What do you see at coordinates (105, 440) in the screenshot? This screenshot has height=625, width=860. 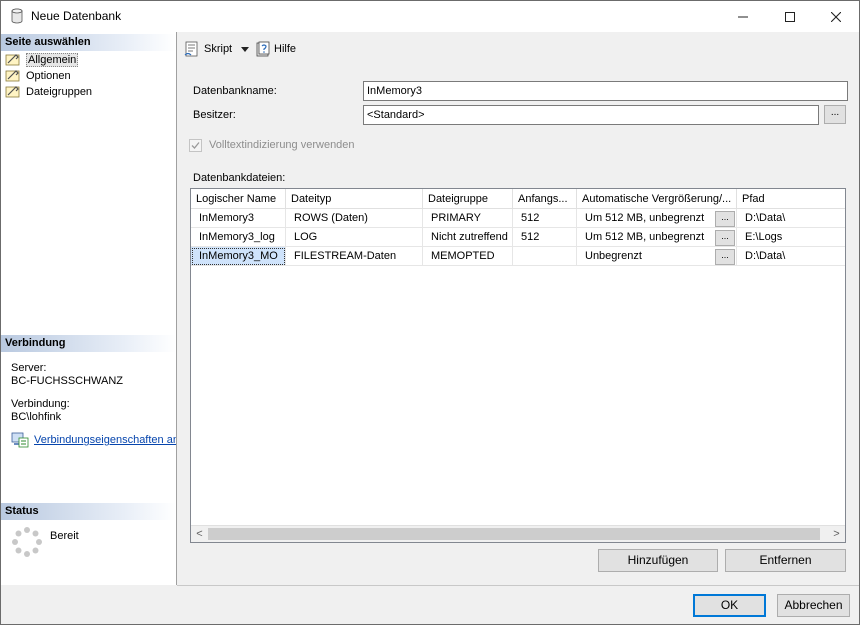 I see `connection-properties-link: Verbindungseigenschaften an` at bounding box center [105, 440].